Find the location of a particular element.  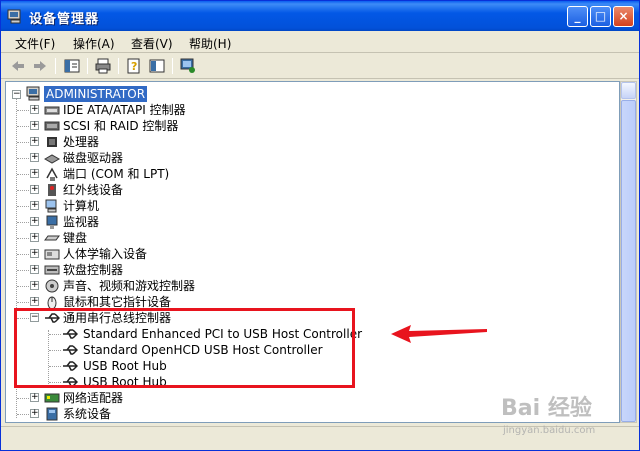

arrow-icon is located at coordinates (439, 334).